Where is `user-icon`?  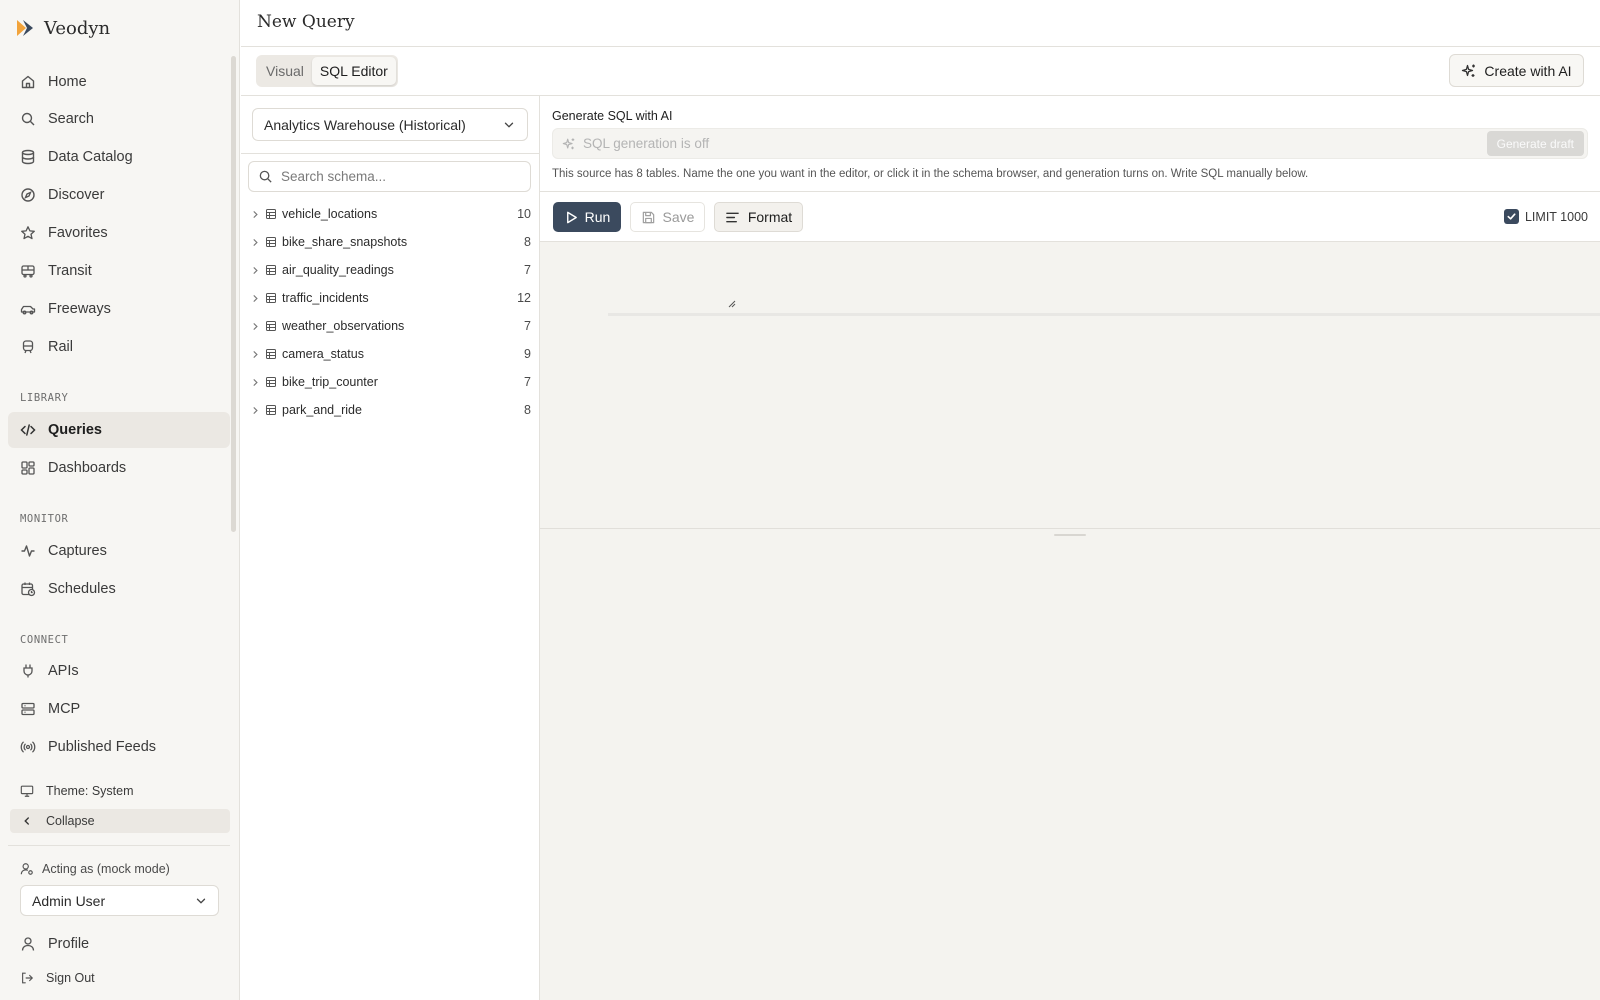
user-icon is located at coordinates (28, 944).